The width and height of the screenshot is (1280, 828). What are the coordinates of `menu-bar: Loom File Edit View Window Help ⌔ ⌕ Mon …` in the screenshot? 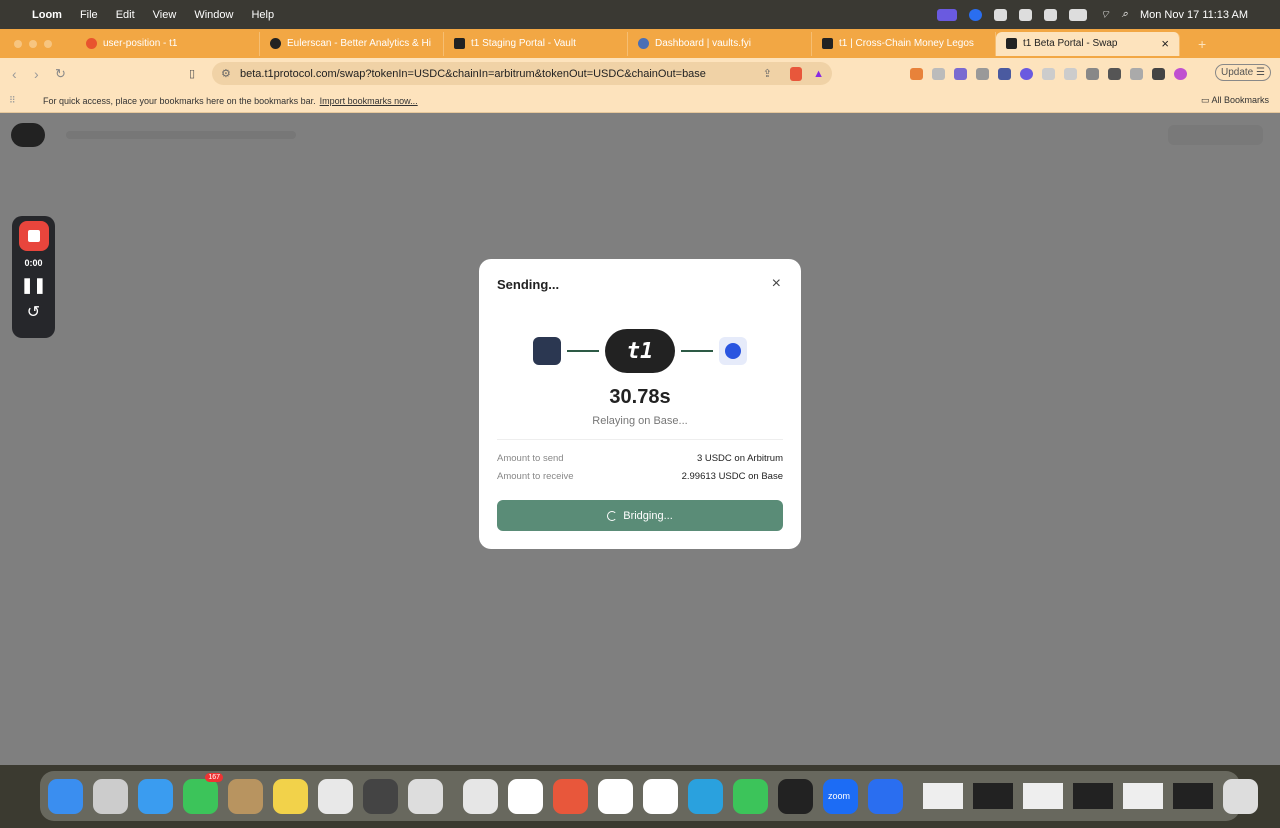 It's located at (640, 14).